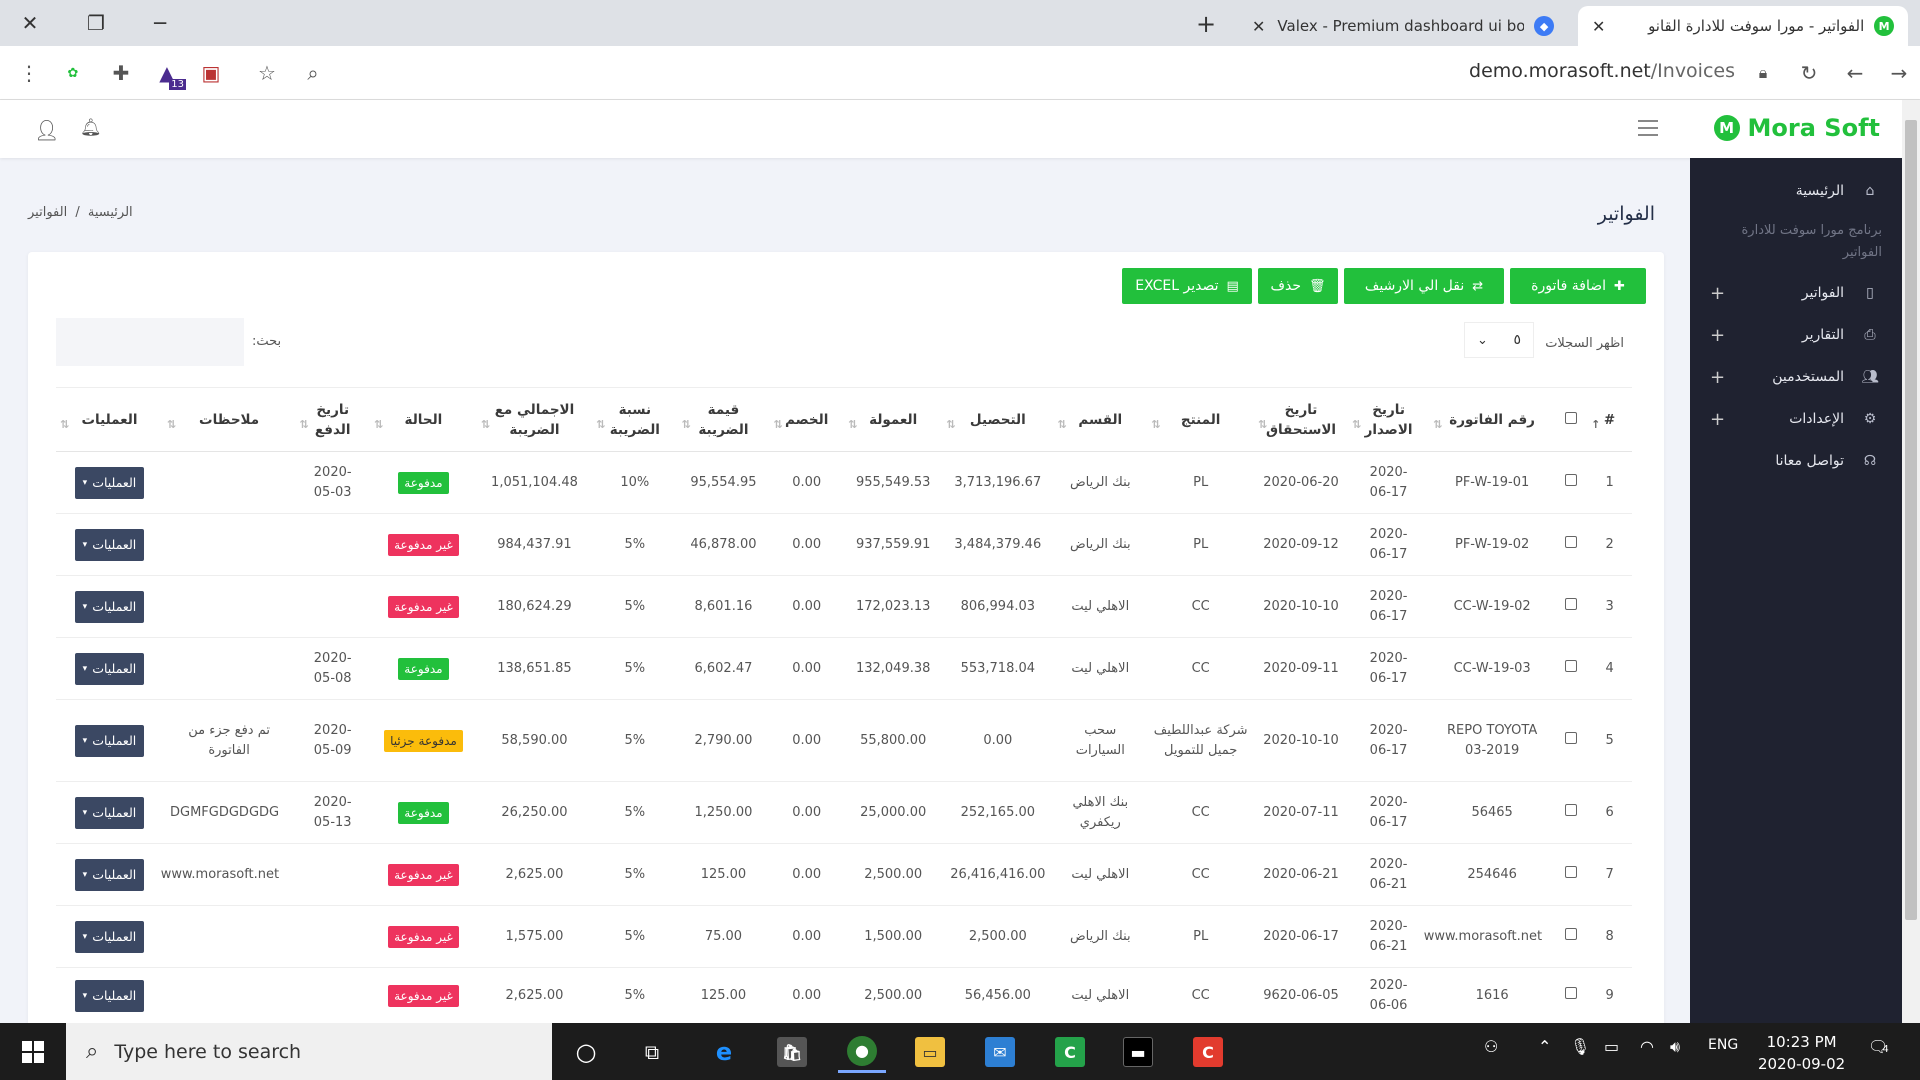 This screenshot has width=1920, height=1080. What do you see at coordinates (807, 419) in the screenshot?
I see `col-discount: الخصم ⇅` at bounding box center [807, 419].